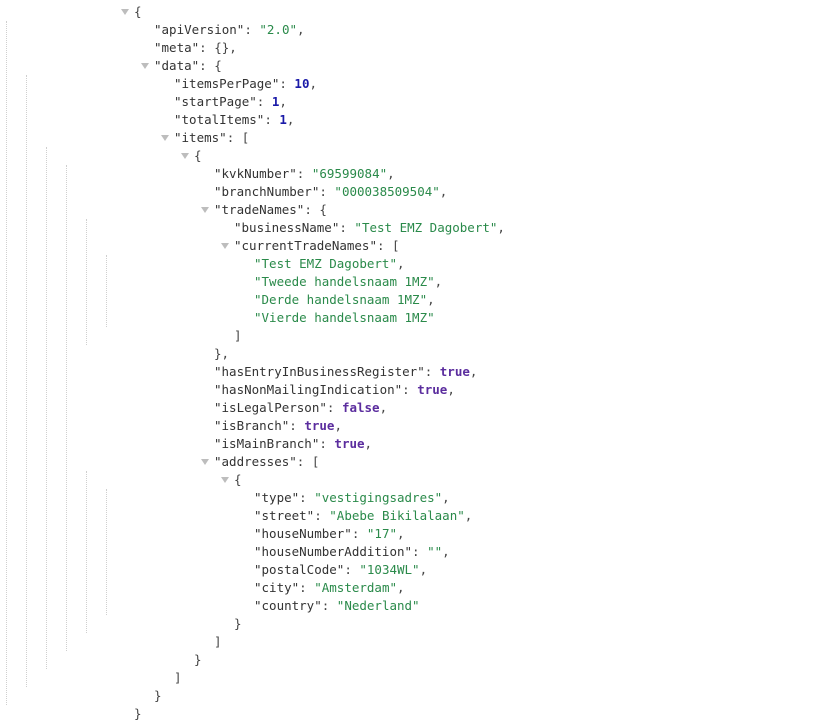 The height and width of the screenshot is (723, 829). I want to click on json-punctuation: ], so click(238, 335).